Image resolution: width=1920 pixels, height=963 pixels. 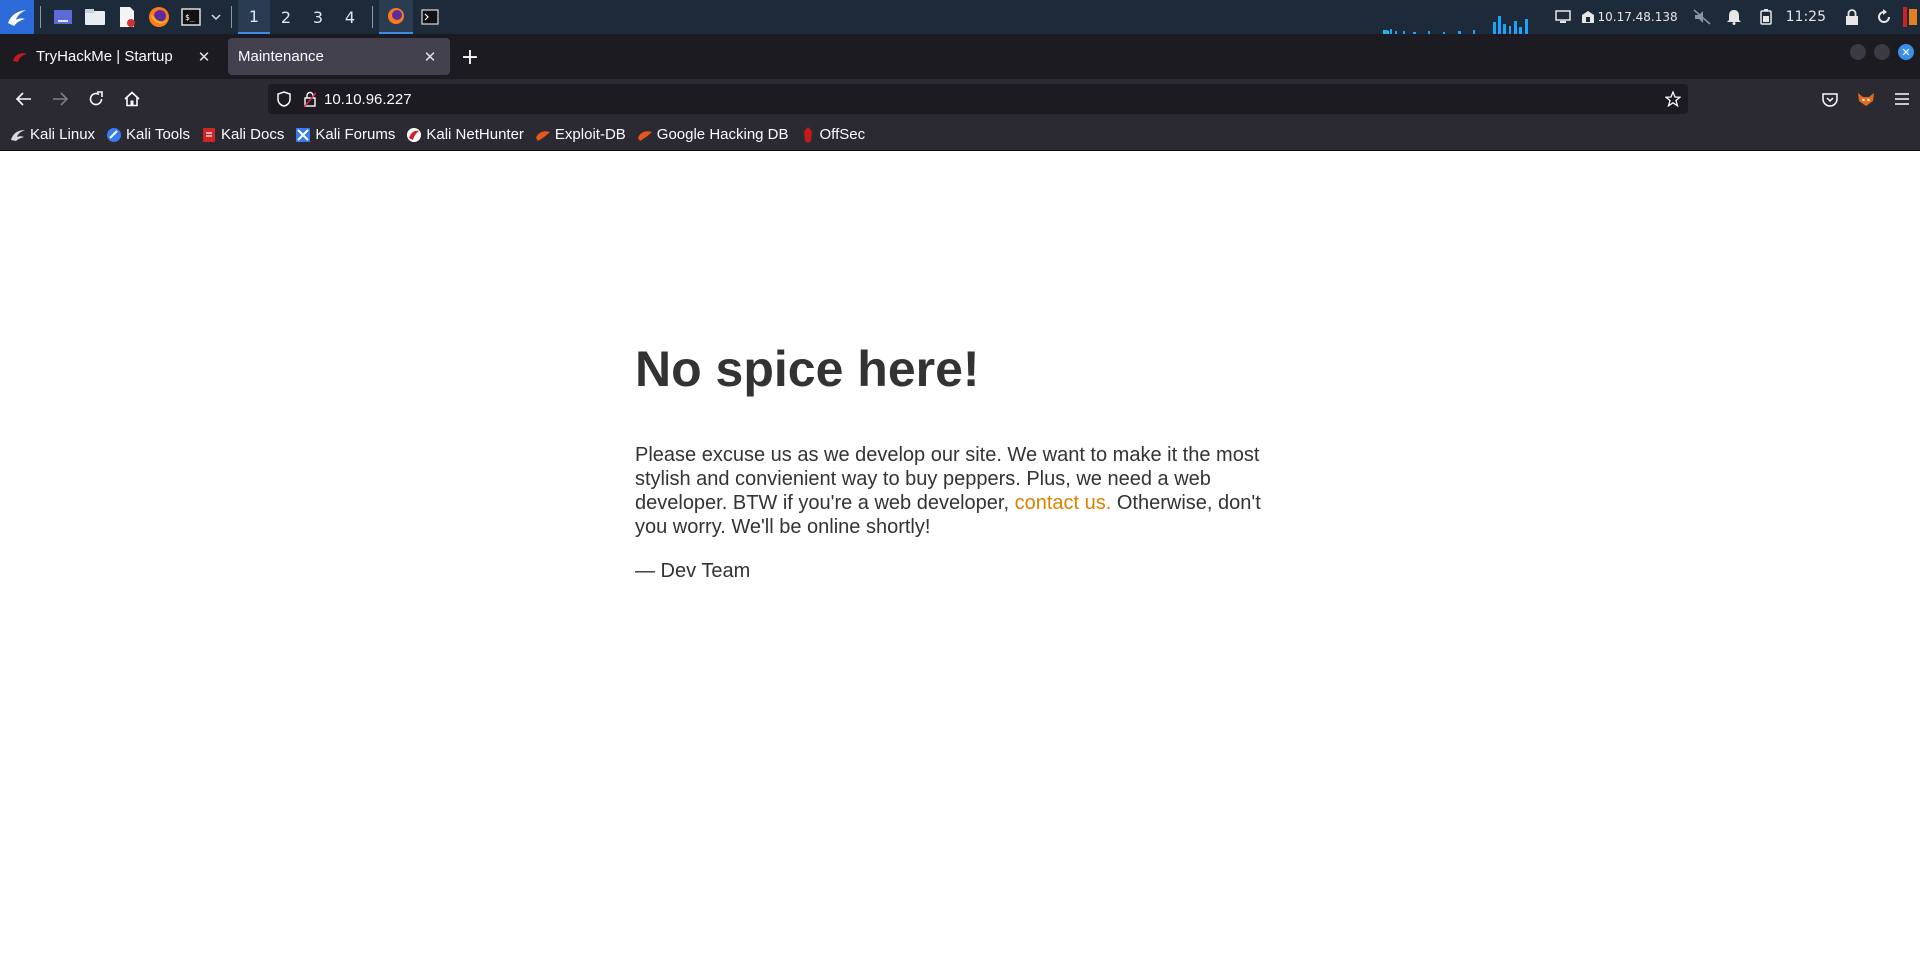 What do you see at coordinates (159, 17) in the screenshot?
I see `firefox-launcher-icon` at bounding box center [159, 17].